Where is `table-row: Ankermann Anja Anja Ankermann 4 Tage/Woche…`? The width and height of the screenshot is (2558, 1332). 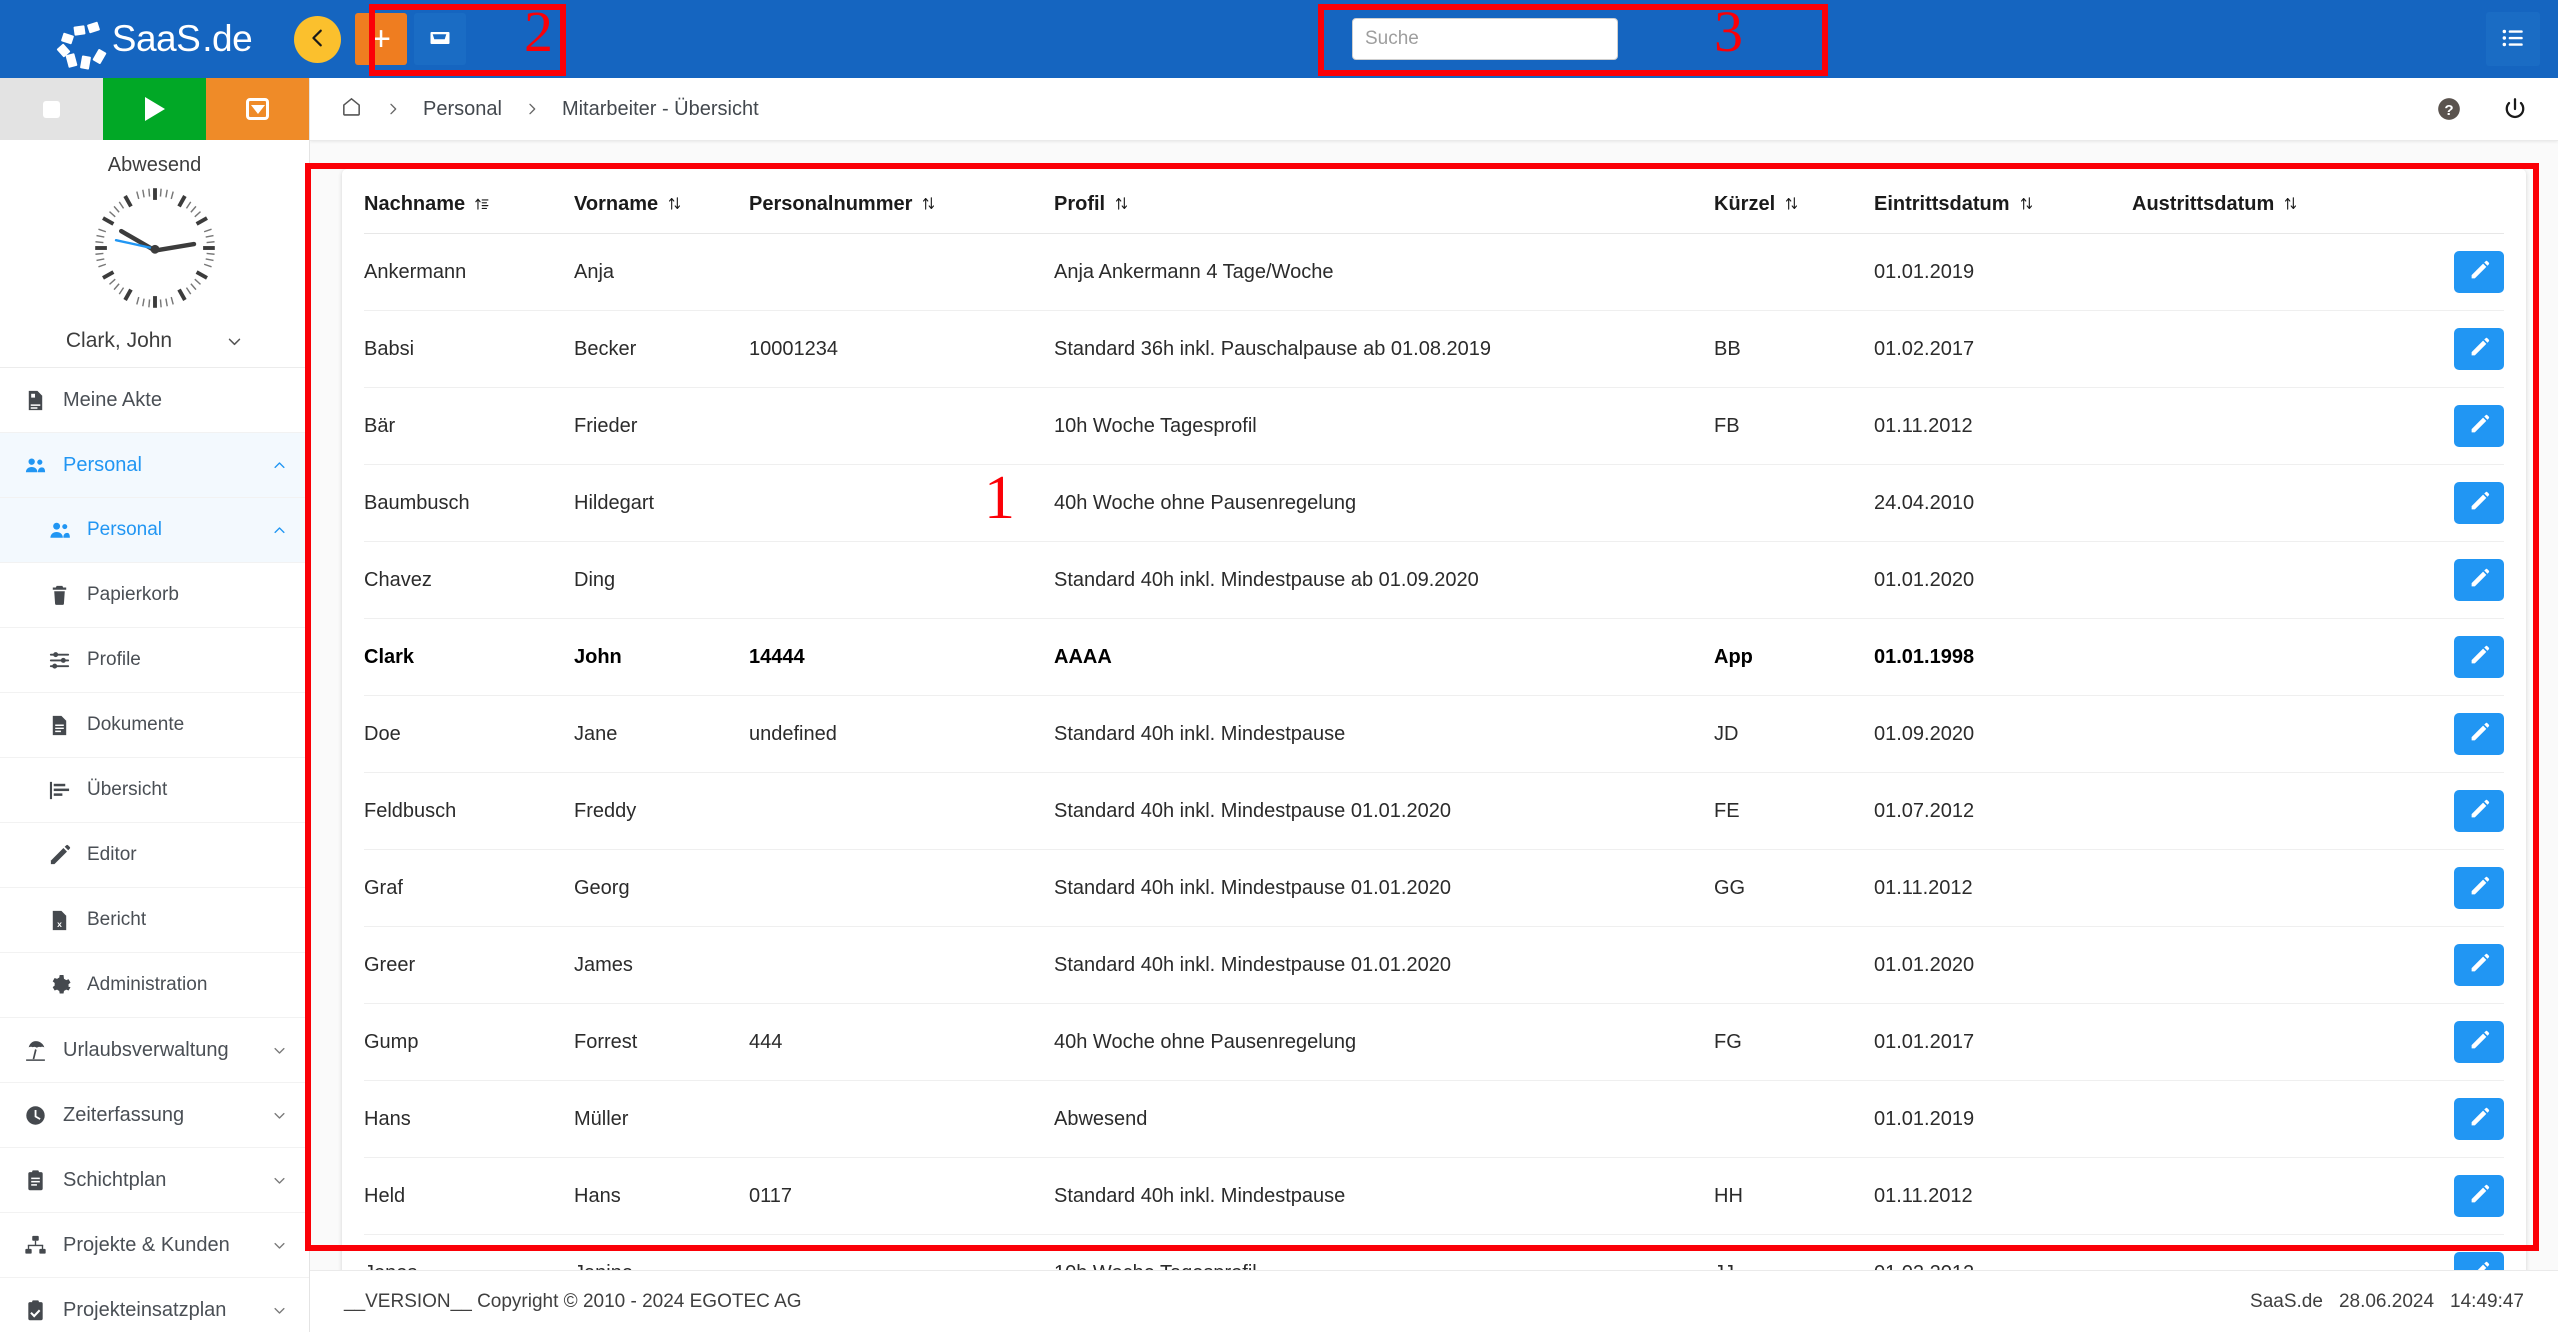
table-row: Ankermann Anja Anja Ankermann 4 Tage/Woche… is located at coordinates (1434, 272).